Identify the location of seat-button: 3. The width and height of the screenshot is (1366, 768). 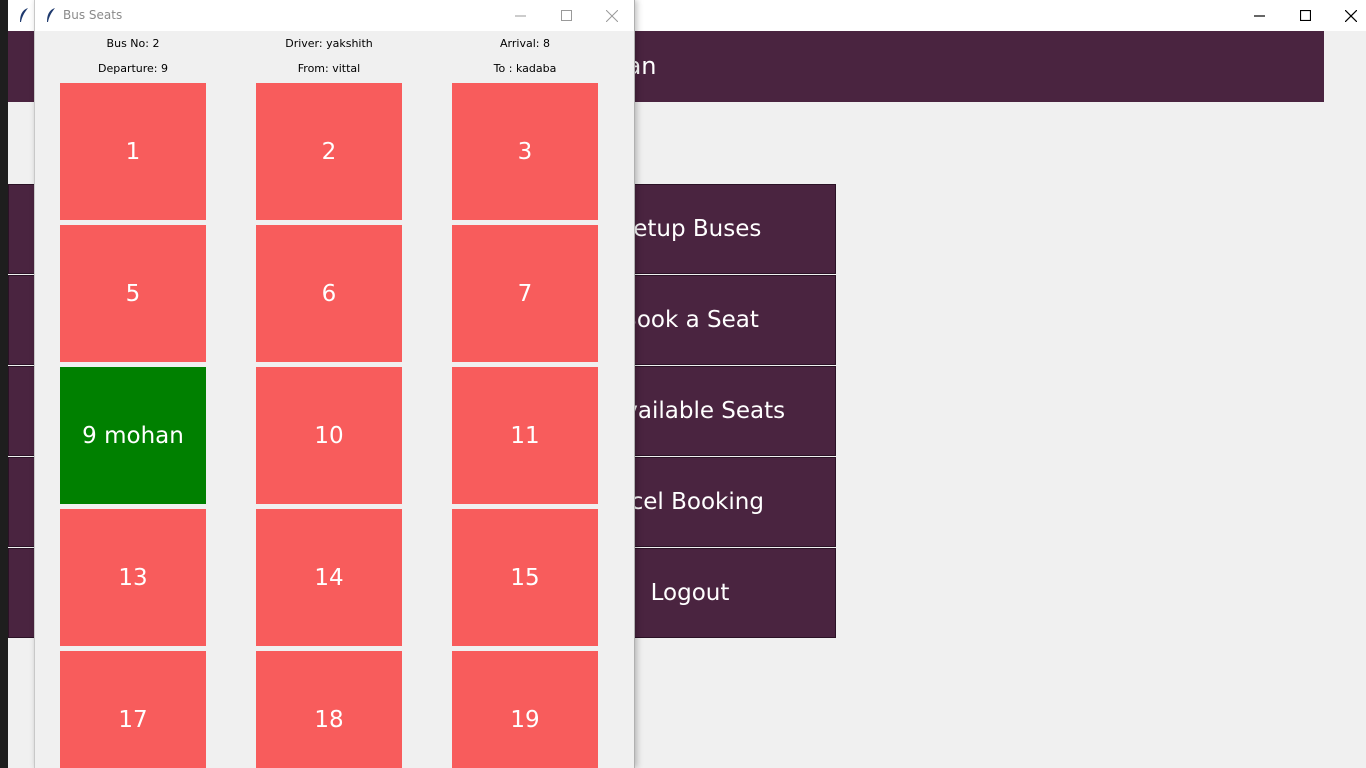
(525, 151).